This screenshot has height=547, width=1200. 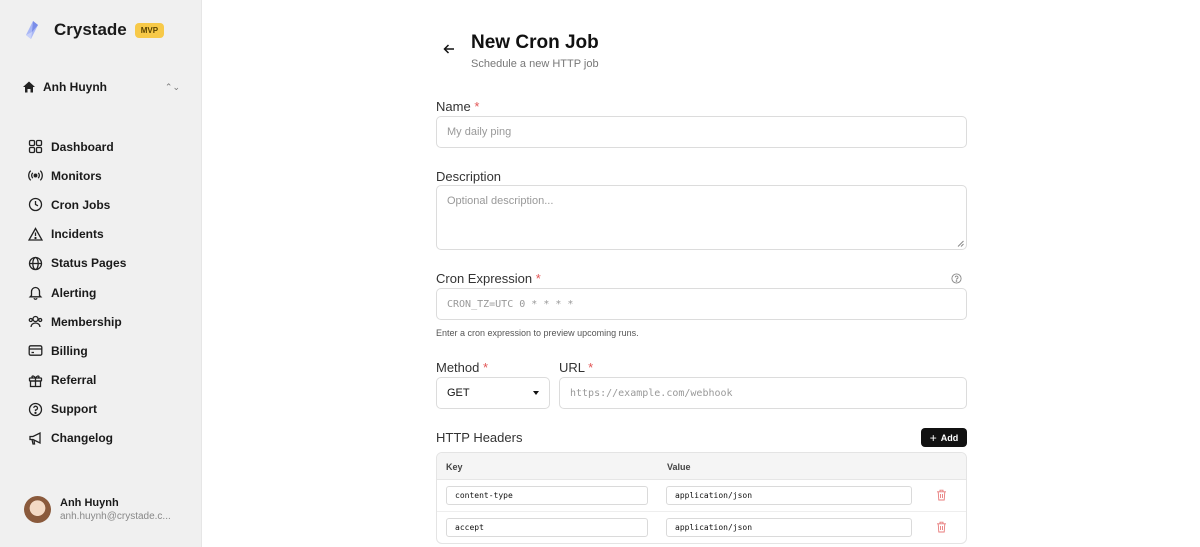 I want to click on url-input: https://example.com/webhook, so click(x=763, y=393).